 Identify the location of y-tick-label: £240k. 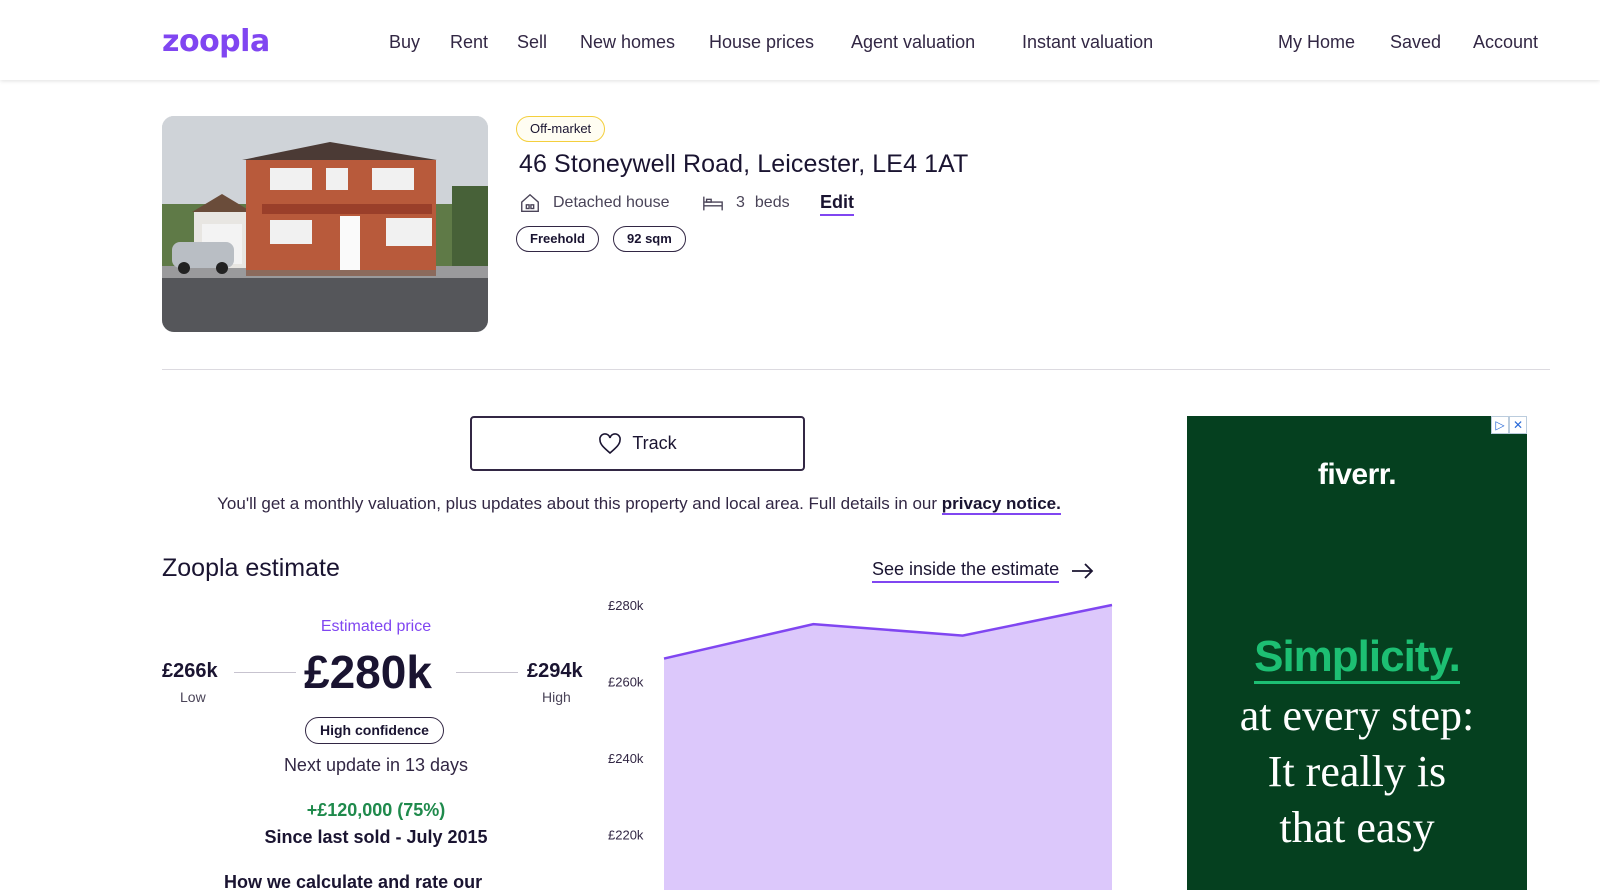
(626, 758).